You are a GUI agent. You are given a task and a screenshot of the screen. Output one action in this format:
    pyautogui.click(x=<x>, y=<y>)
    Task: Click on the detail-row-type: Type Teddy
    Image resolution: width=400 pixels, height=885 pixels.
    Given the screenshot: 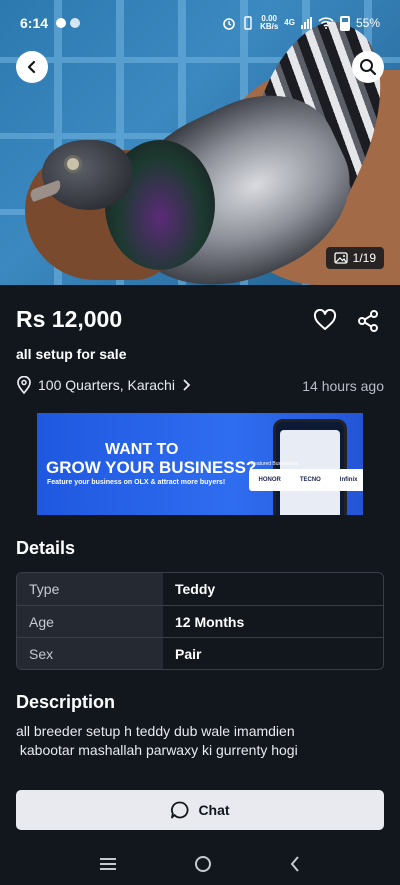 What is the action you would take?
    pyautogui.click(x=200, y=589)
    